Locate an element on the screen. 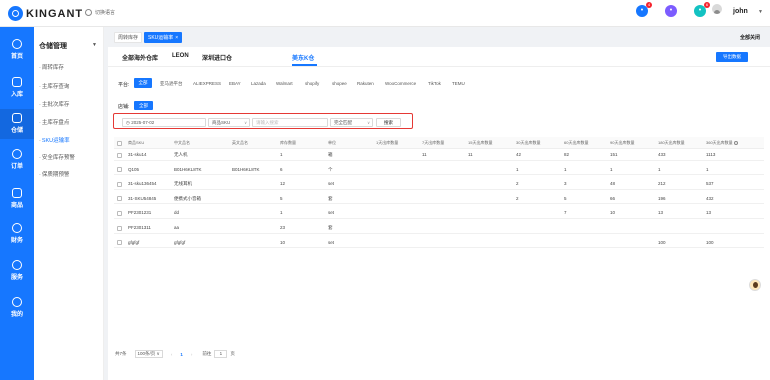  submenu-item: -主库存查询 is located at coordinates (54, 86).